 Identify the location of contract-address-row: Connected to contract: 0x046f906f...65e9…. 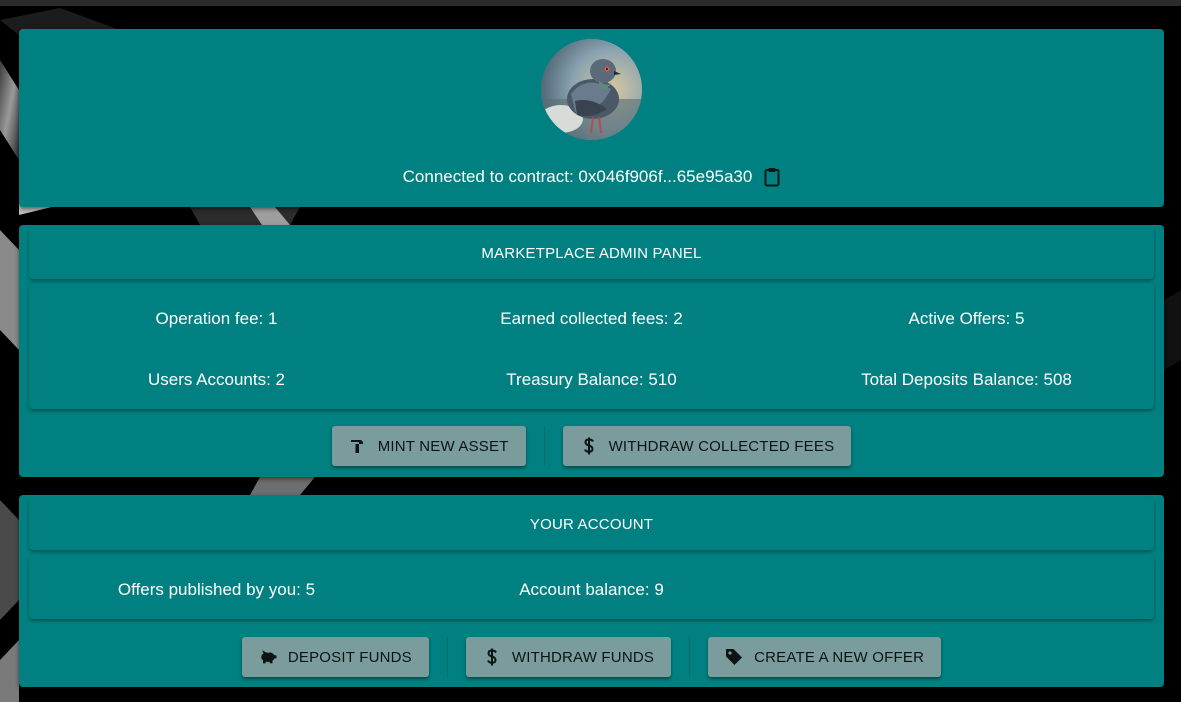
(591, 177).